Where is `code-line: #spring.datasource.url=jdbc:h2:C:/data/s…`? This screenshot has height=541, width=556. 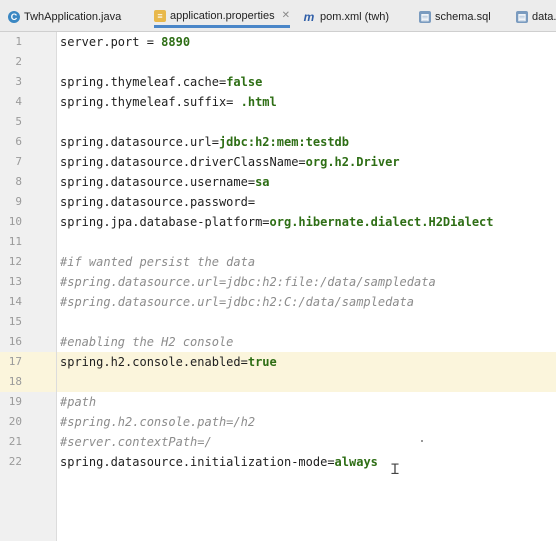 code-line: #spring.datasource.url=jdbc:h2:C:/data/s… is located at coordinates (306, 302).